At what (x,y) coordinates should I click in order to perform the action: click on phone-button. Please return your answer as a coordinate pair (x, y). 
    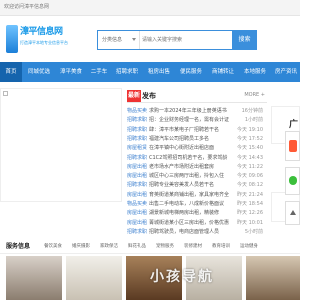
    Looking at the image, I should click on (292, 146).